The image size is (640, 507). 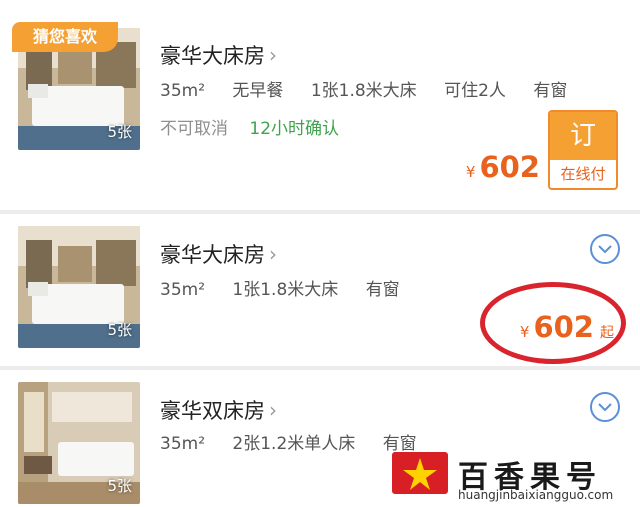 I want to click on highlight-circle, so click(x=553, y=323).